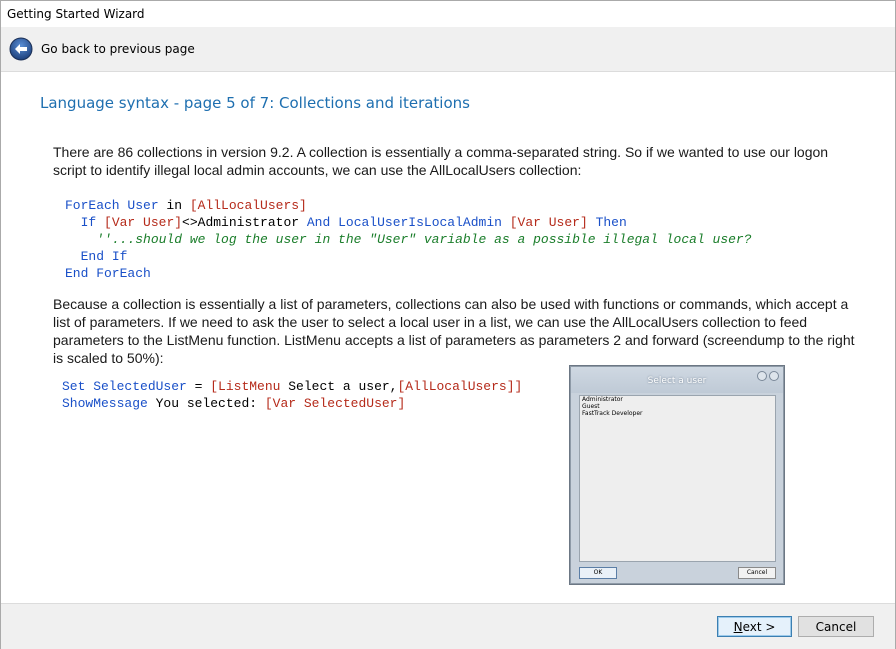 This screenshot has height=649, width=896. I want to click on minimize-icon, so click(762, 376).